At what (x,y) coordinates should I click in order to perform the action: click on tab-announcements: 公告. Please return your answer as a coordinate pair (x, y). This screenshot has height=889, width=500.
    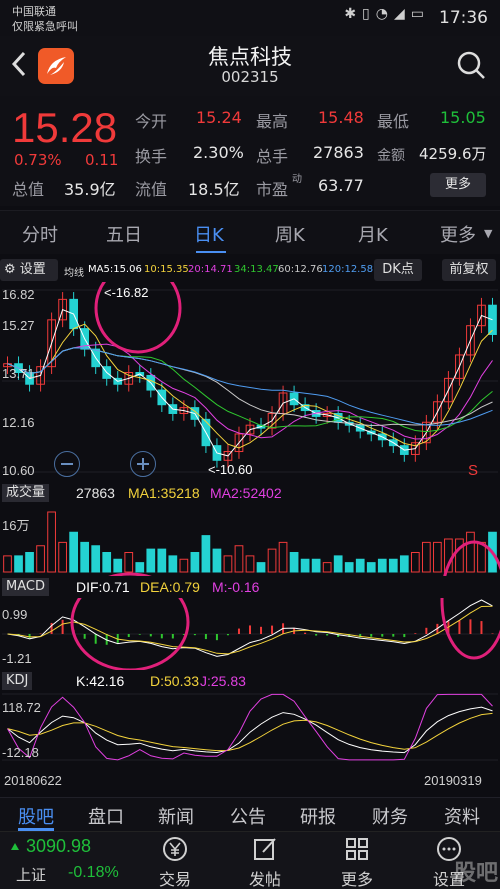
    Looking at the image, I should click on (248, 816).